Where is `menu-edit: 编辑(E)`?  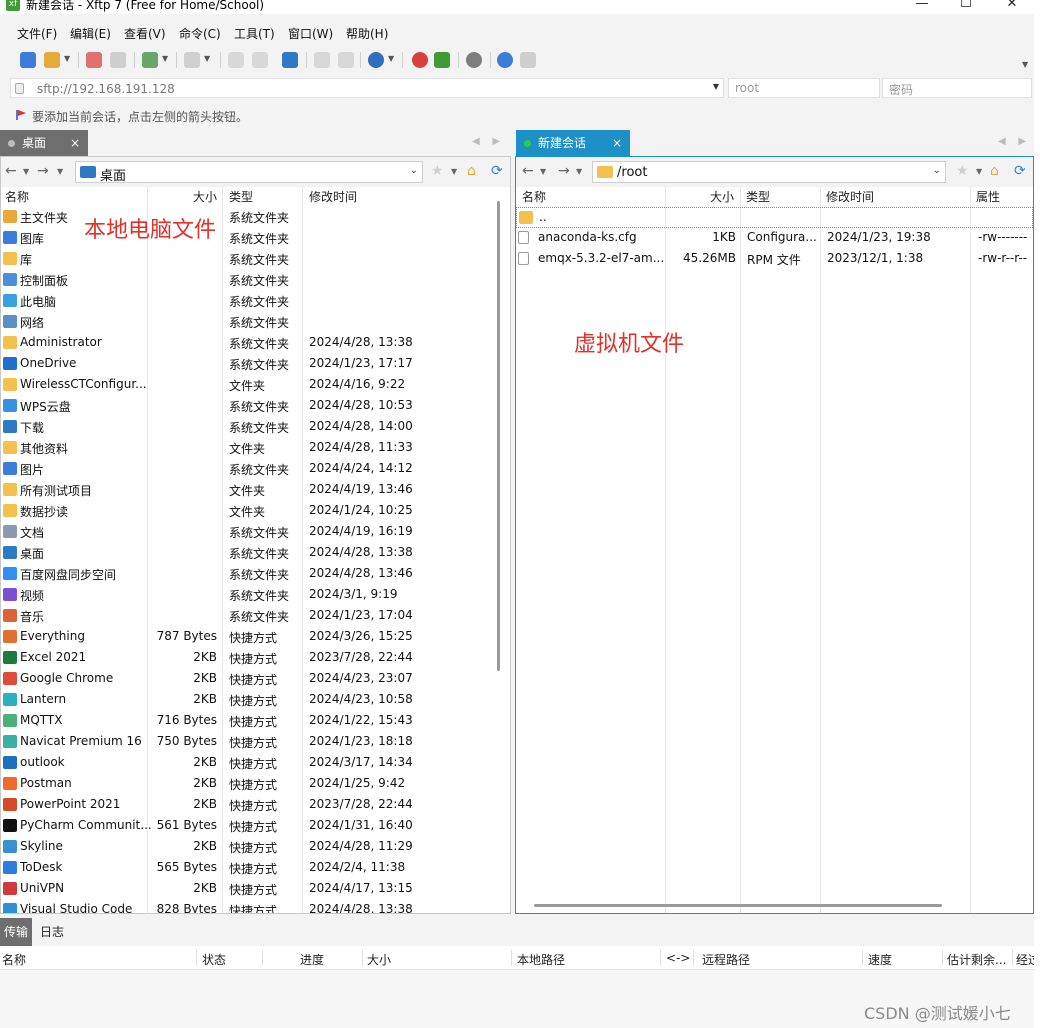
menu-edit: 编辑(E) is located at coordinates (90, 33).